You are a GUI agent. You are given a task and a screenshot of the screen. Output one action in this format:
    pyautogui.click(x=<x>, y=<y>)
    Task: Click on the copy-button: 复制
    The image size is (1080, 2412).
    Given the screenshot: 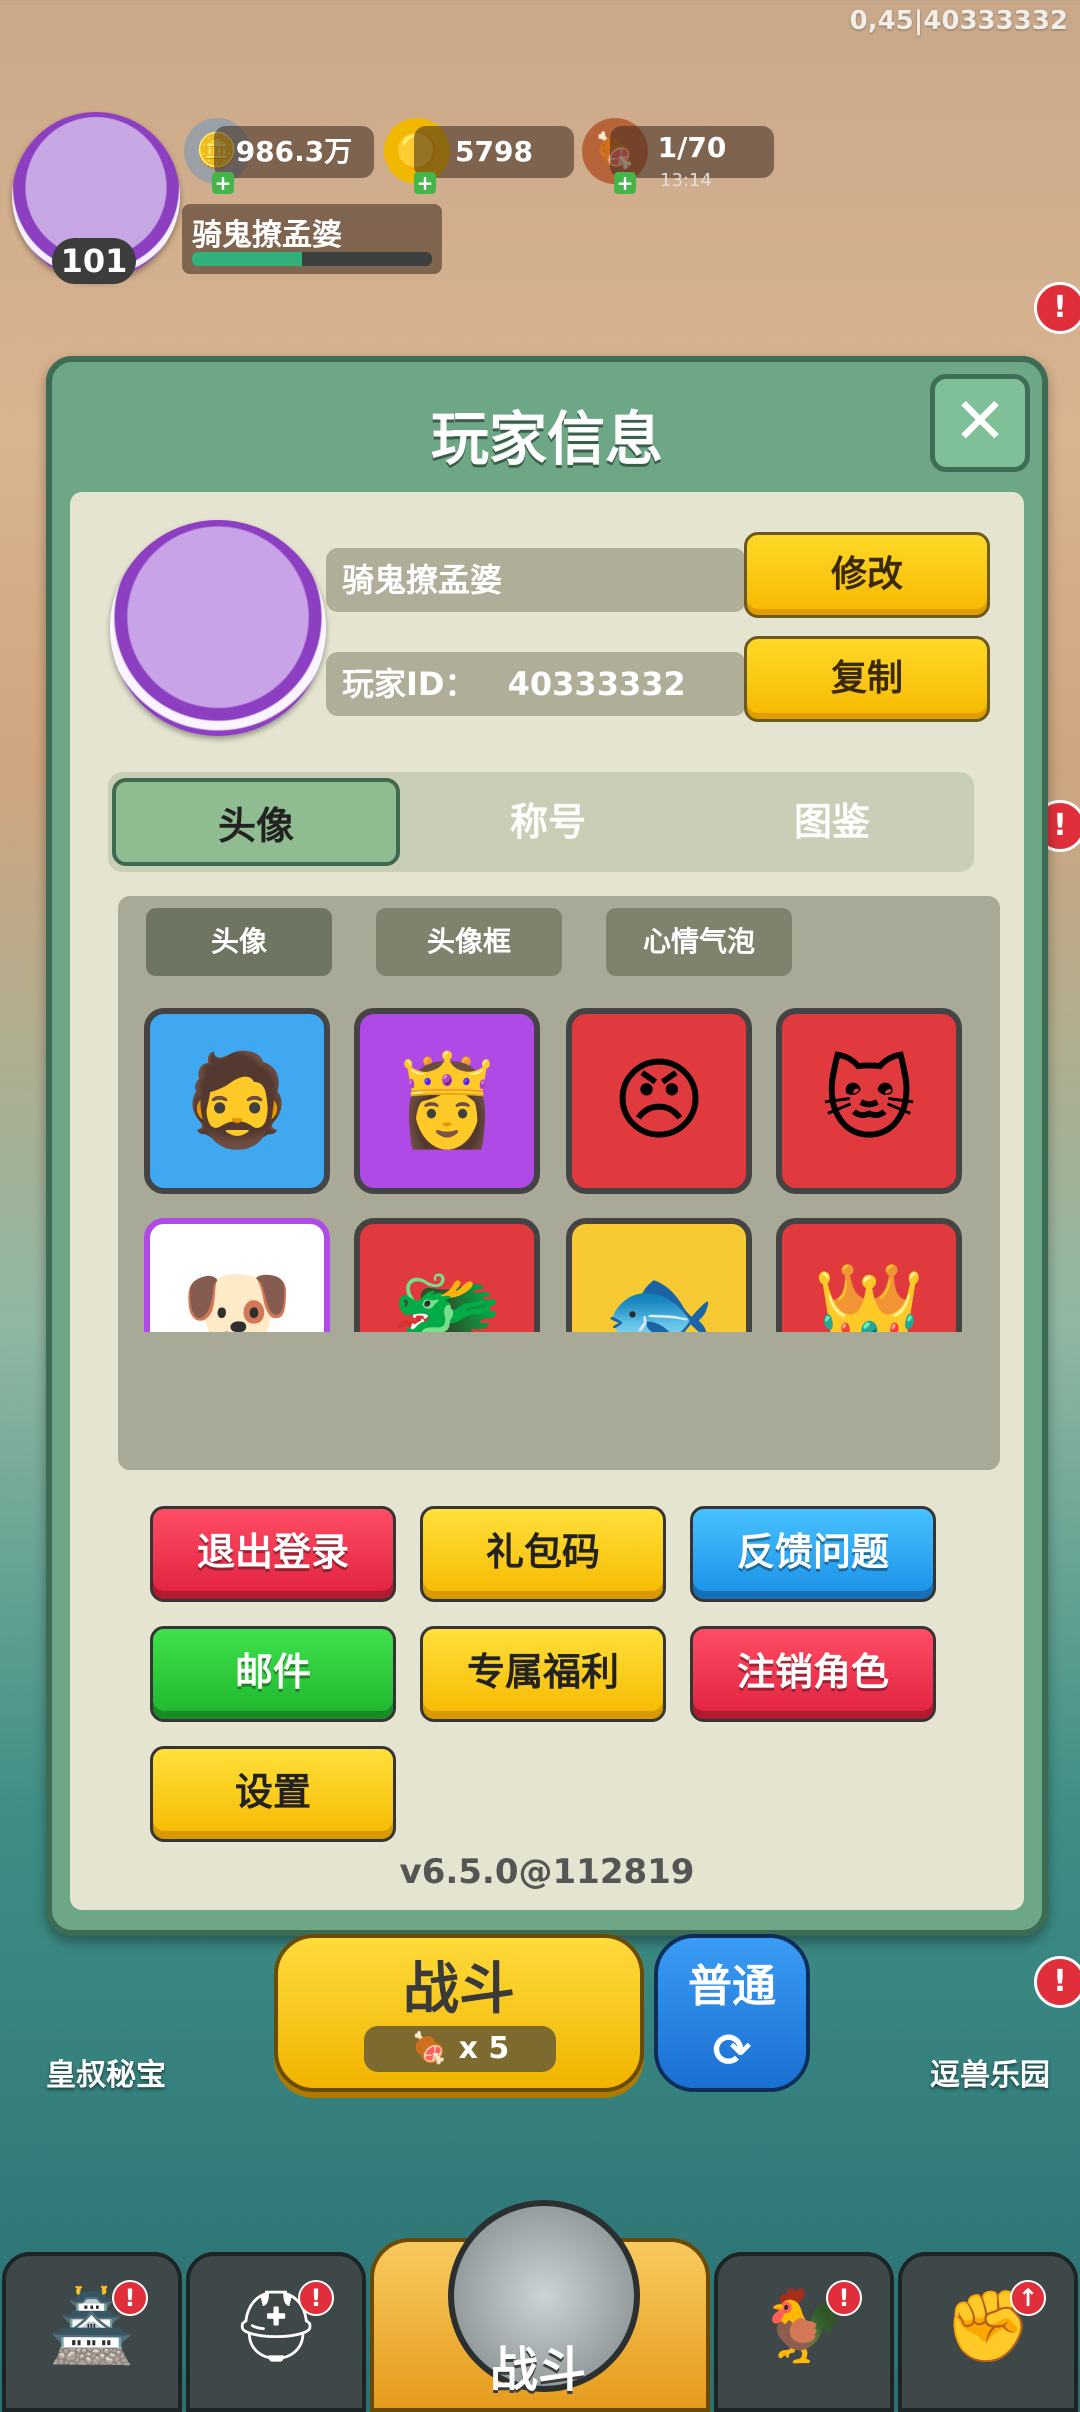 What is the action you would take?
    pyautogui.click(x=867, y=679)
    